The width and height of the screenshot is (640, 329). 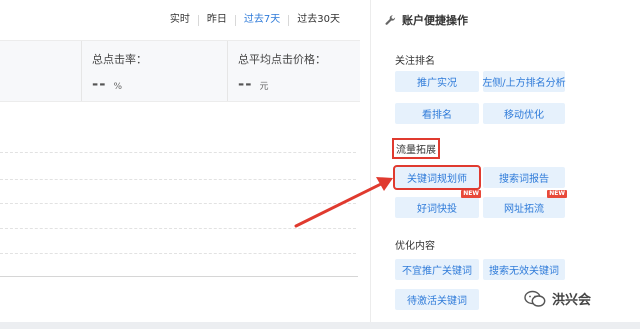 I want to click on metrics-row: 总点击率： -- % 总平均点击价格： -- 元, so click(x=180, y=71).